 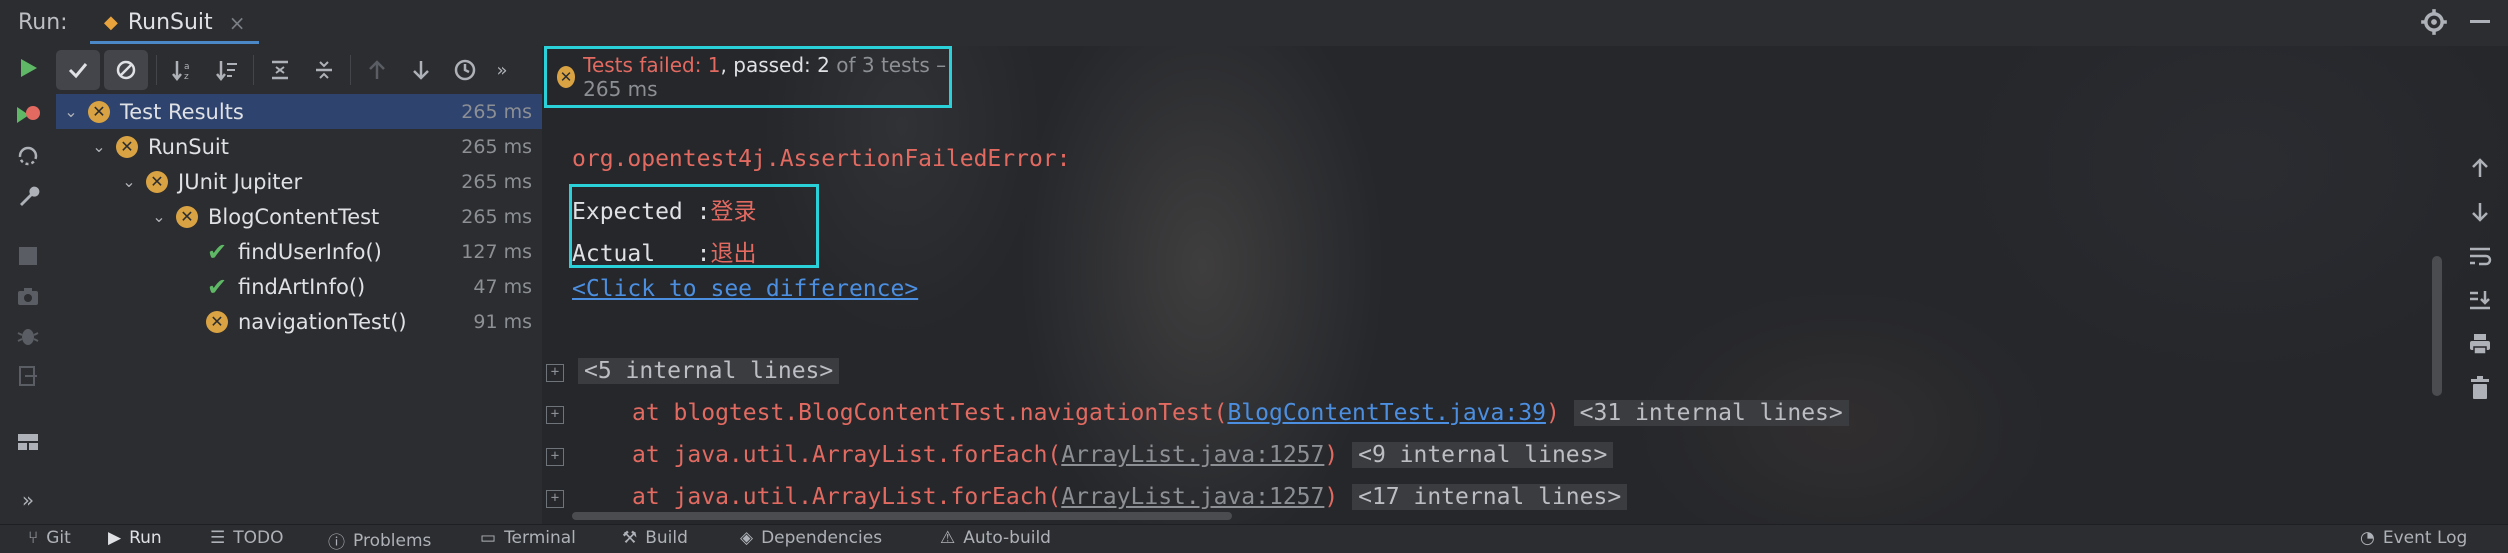 I want to click on actual-line: Actual :退出, so click(x=664, y=251).